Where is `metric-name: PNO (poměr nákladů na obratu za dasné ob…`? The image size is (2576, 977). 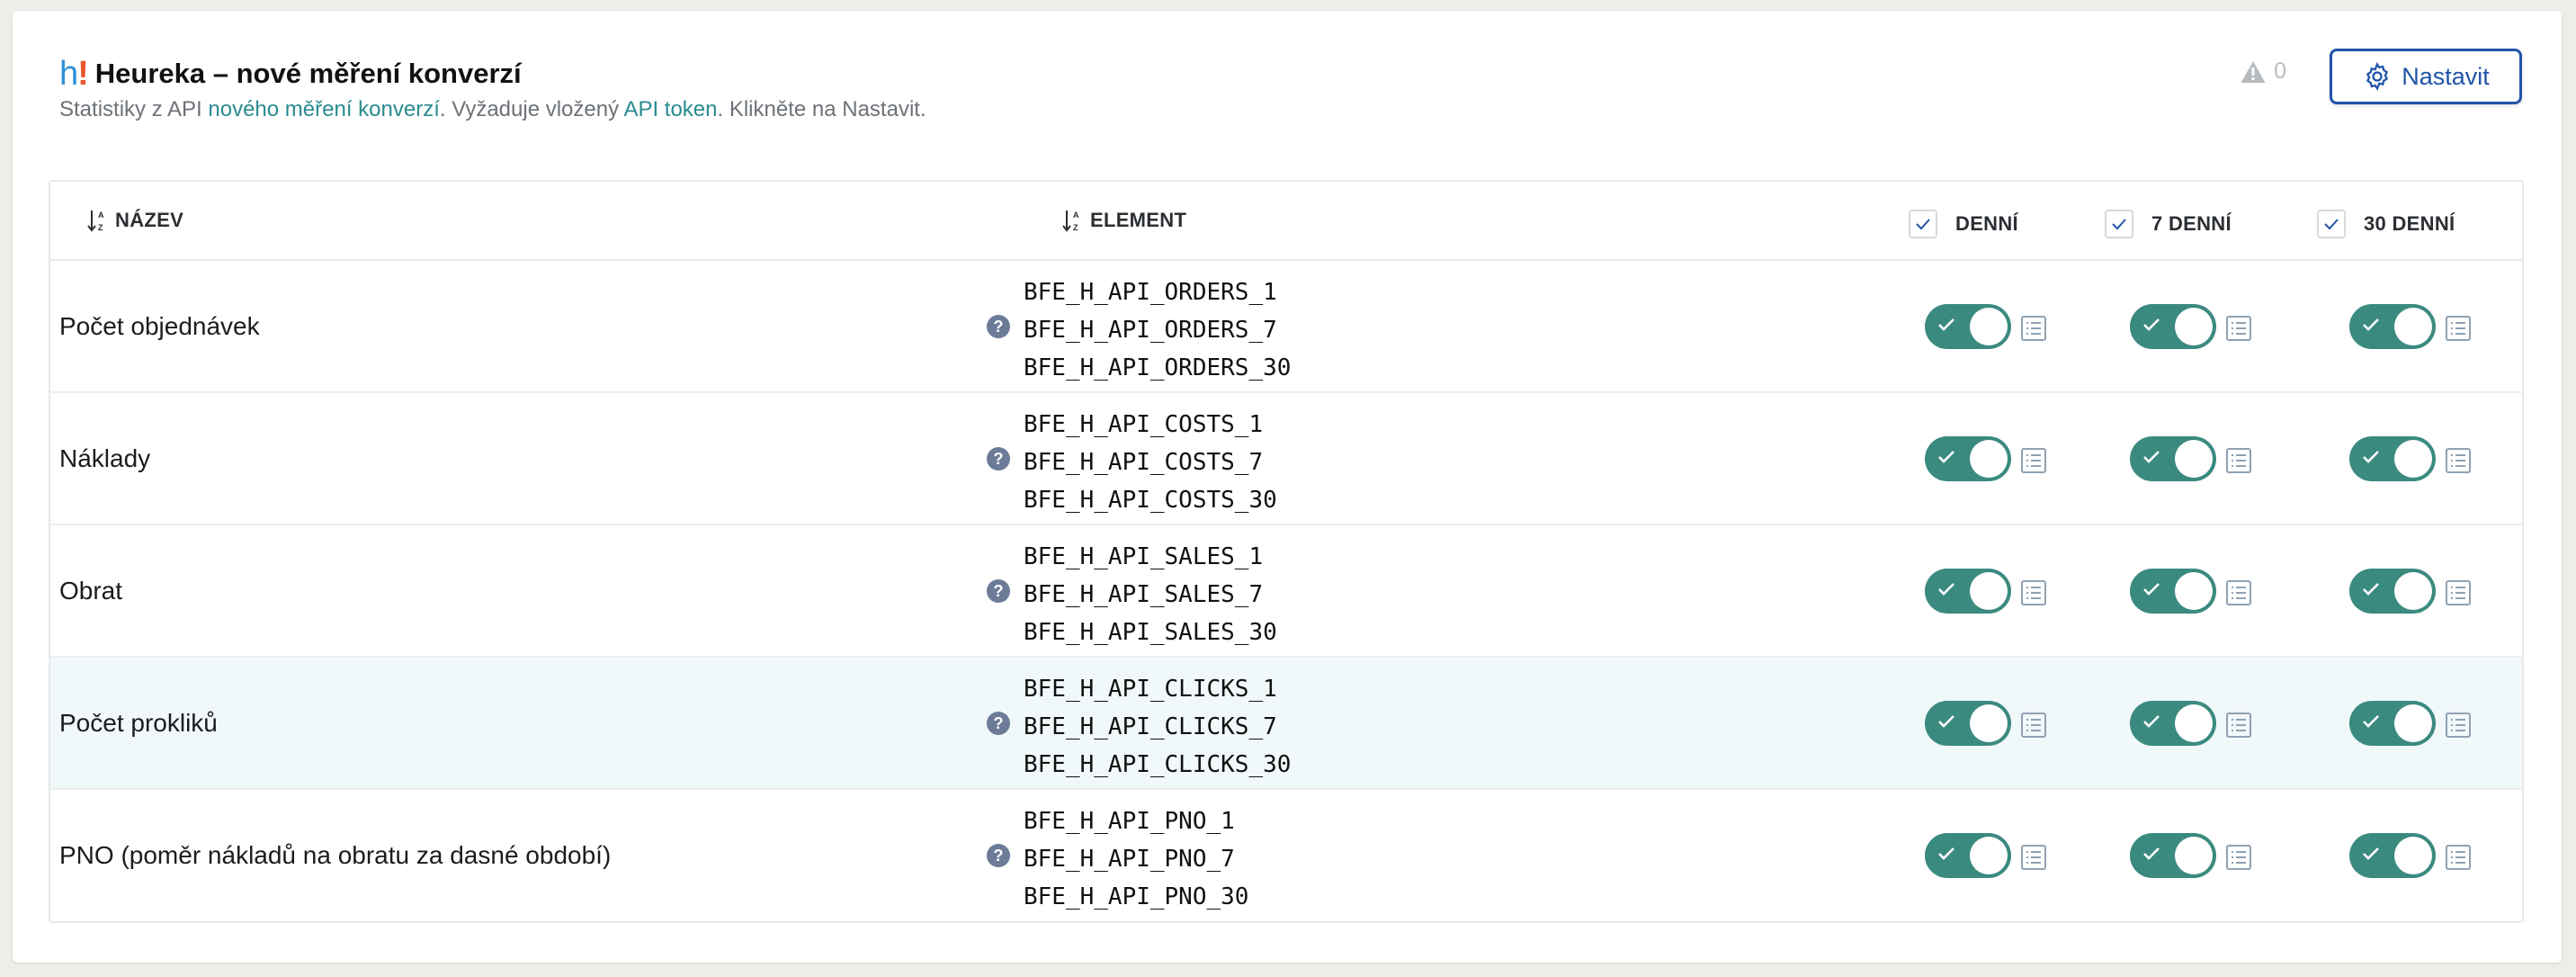
metric-name: PNO (poměr nákladů na obratu za dasné ob… is located at coordinates (335, 854).